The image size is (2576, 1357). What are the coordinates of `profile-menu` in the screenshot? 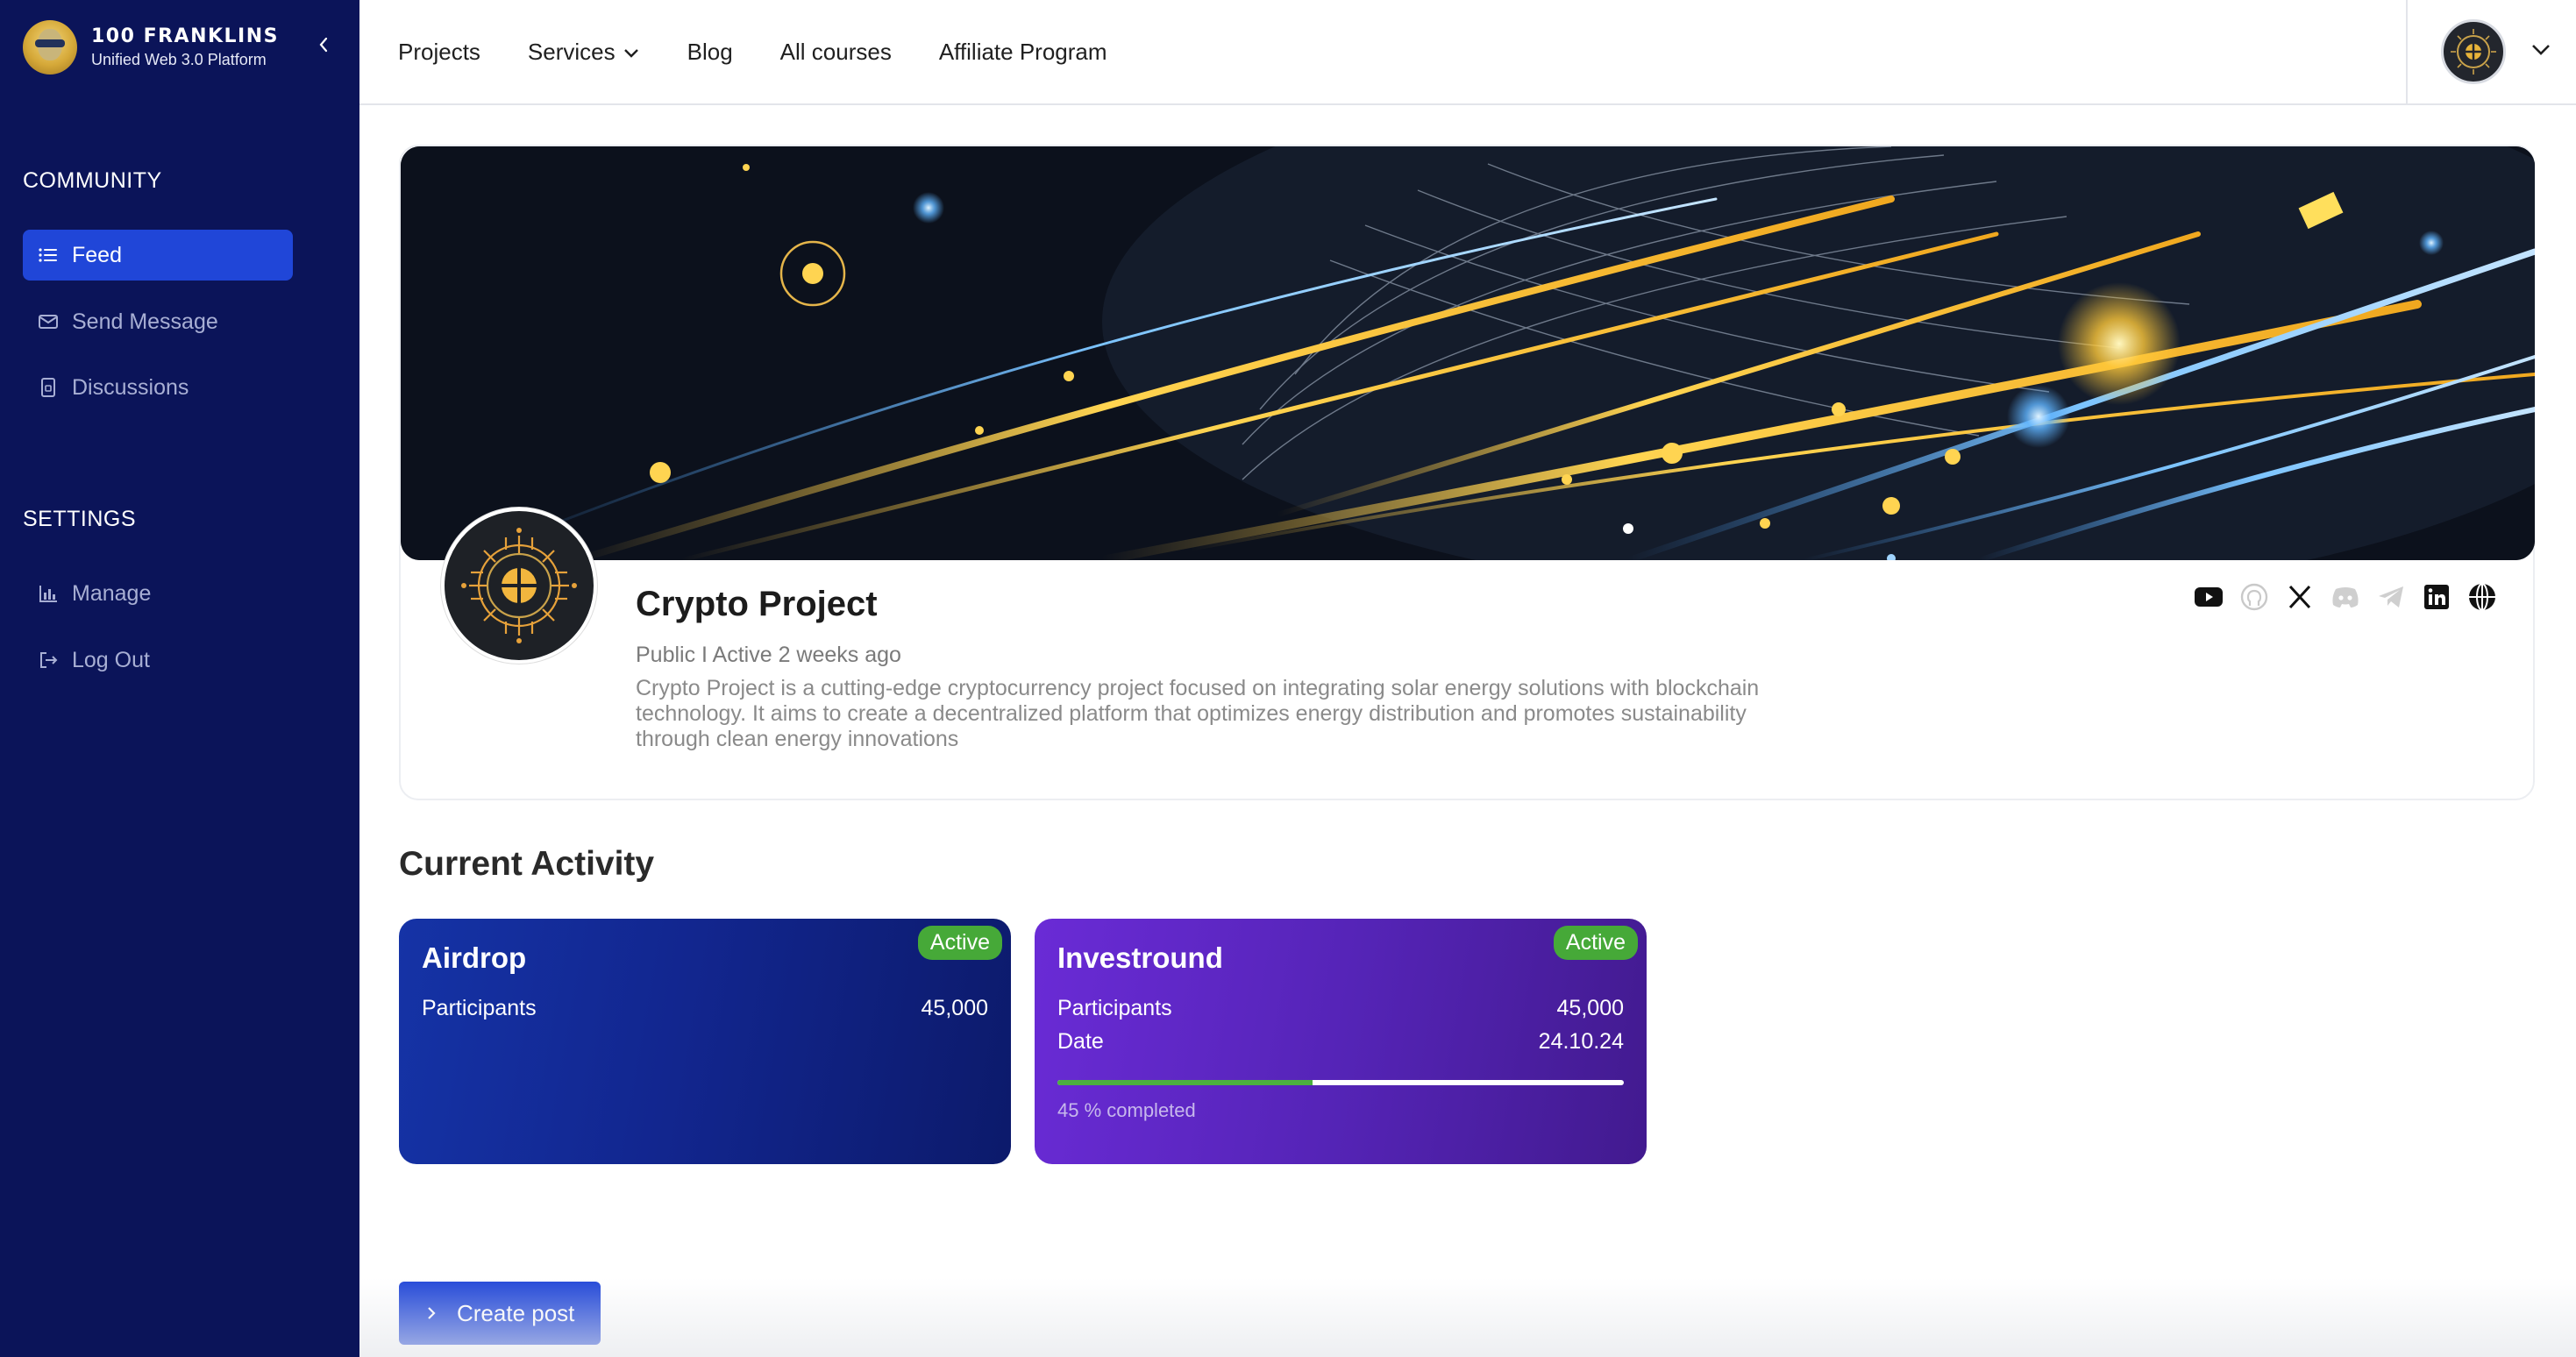 It's located at (2491, 51).